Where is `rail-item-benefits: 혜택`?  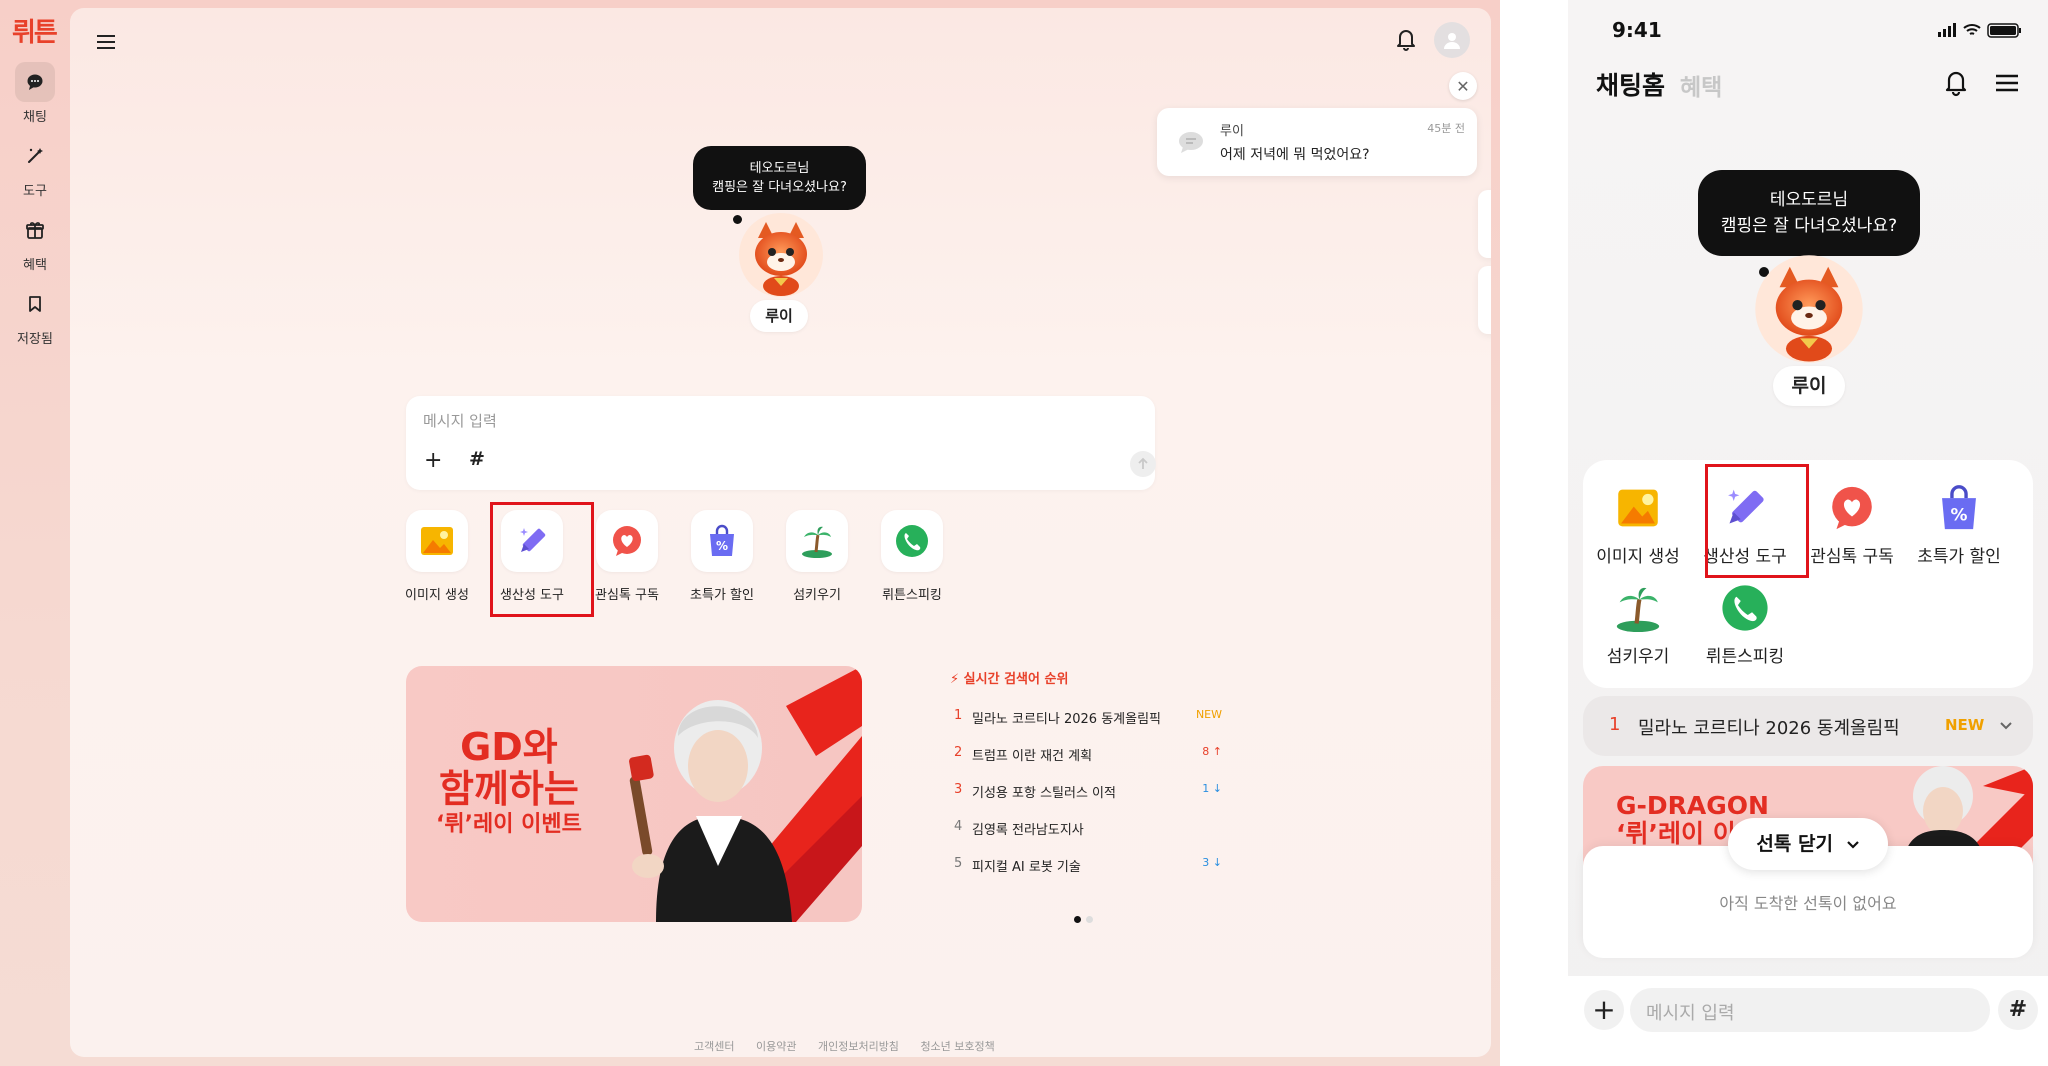 rail-item-benefits: 혜택 is located at coordinates (35, 241).